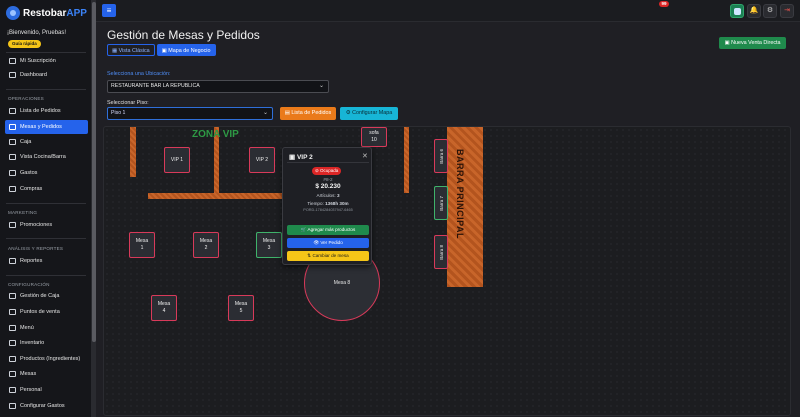 Image resolution: width=800 pixels, height=417 pixels. I want to click on table-mesa-3: Mesa 3, so click(269, 245).